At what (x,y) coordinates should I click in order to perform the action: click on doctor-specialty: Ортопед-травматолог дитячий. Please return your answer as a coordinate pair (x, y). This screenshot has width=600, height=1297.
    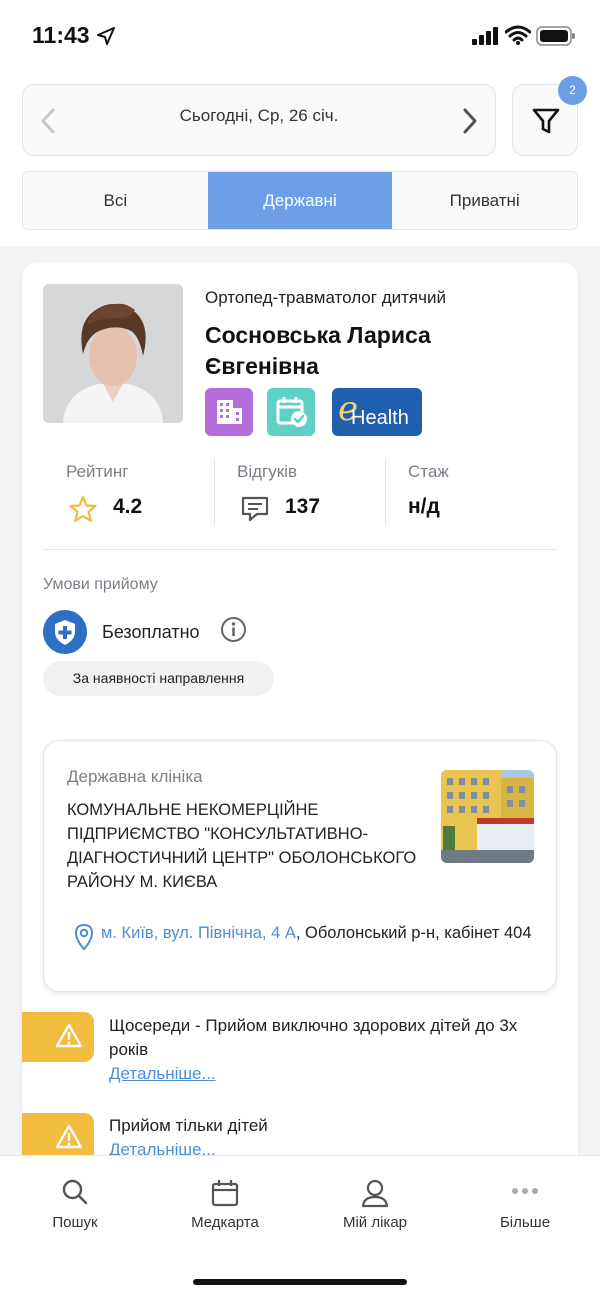
    Looking at the image, I should click on (325, 297).